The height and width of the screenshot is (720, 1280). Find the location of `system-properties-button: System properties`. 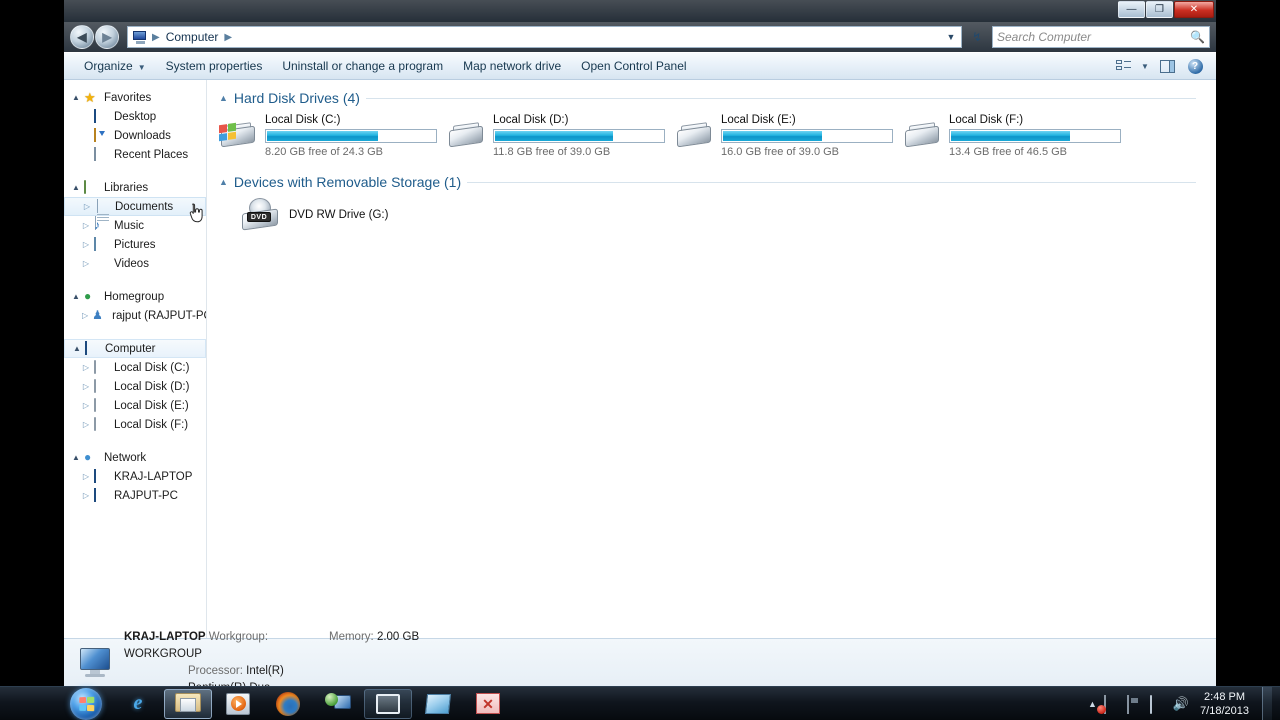

system-properties-button: System properties is located at coordinates (214, 66).